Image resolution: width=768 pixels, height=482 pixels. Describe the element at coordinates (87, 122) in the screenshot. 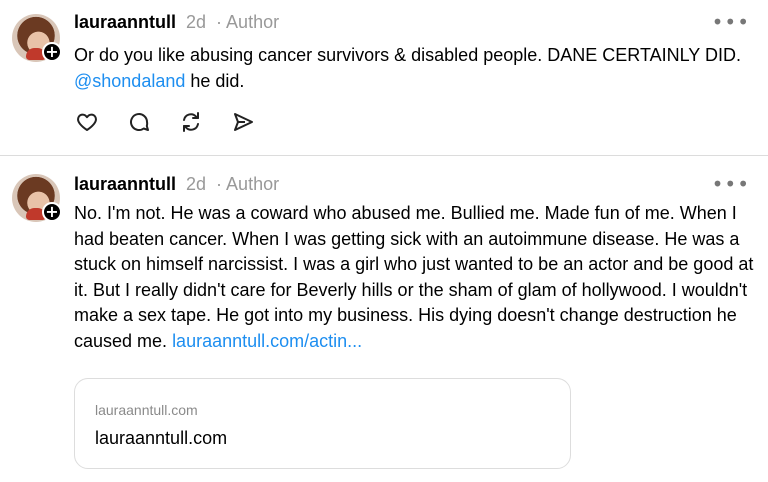

I see `heart-icon` at that location.